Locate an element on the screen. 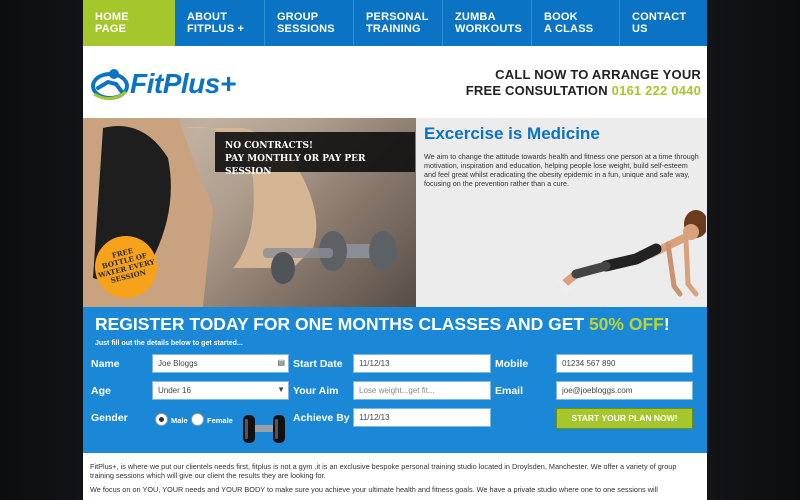 The height and width of the screenshot is (500, 800). logo-text: FitPlus+ is located at coordinates (183, 83).